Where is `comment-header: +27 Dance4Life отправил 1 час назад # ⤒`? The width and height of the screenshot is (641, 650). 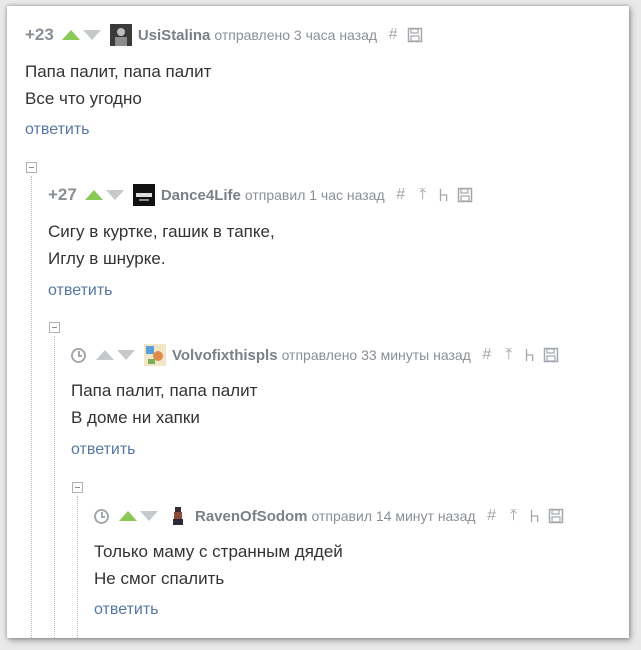
comment-header: +27 Dance4Life отправил 1 час назад # ⤒ is located at coordinates (263, 195).